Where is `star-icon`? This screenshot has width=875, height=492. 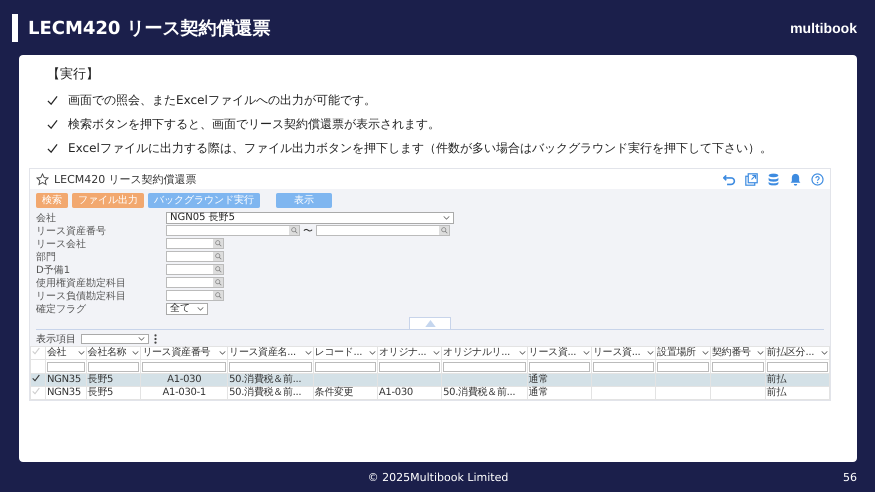 star-icon is located at coordinates (42, 179).